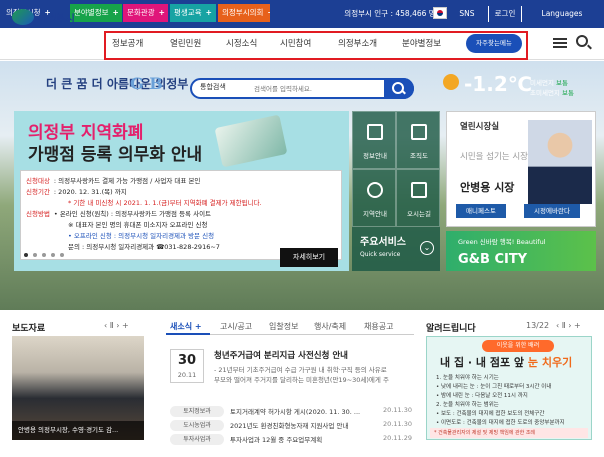 Image resolution: width=604 pixels, height=457 pixels. I want to click on menu-item-citizen-participation: 시민참여, so click(295, 43).